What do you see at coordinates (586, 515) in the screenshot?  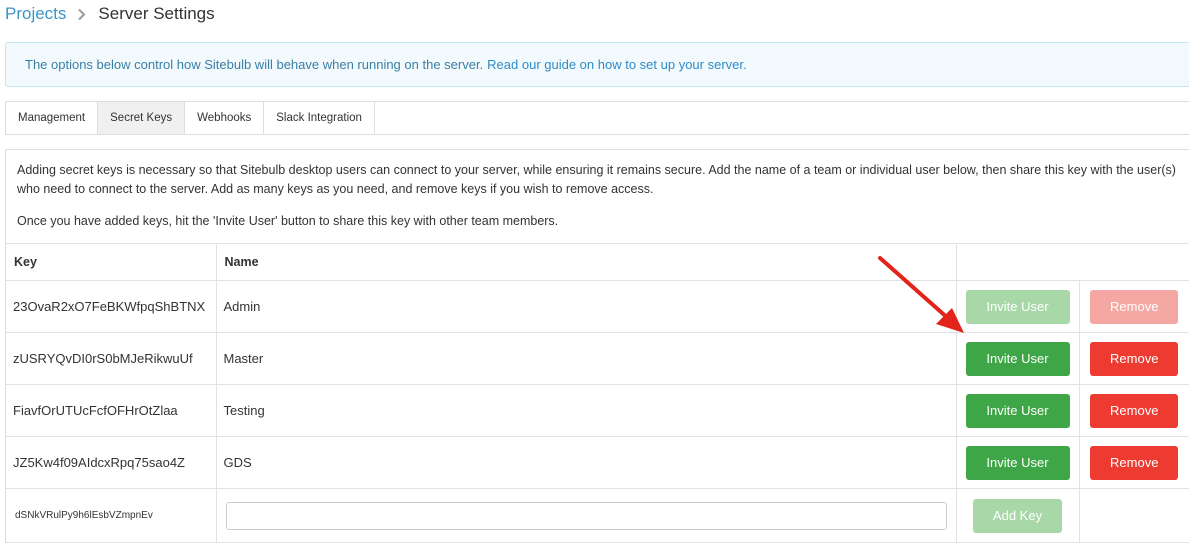 I see `key-name-input` at bounding box center [586, 515].